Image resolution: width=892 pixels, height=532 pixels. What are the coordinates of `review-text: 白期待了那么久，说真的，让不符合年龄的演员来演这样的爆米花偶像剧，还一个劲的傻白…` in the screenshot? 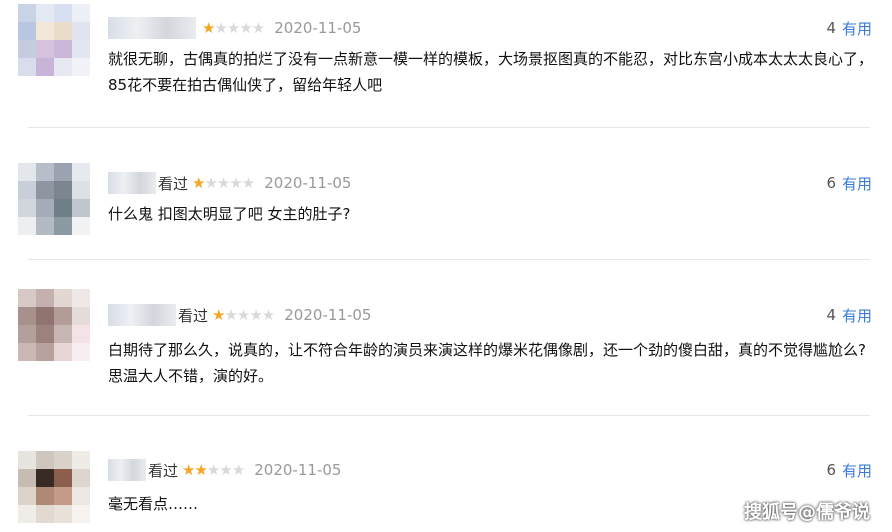 It's located at (487, 363).